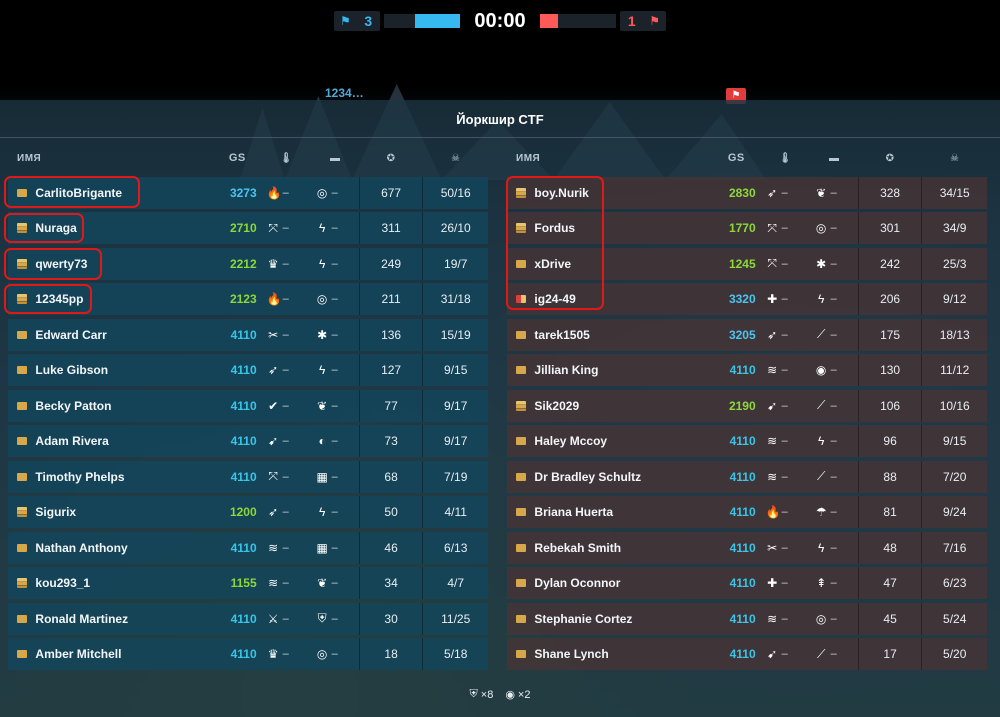  I want to click on gear-score: 1770, so click(742, 228).